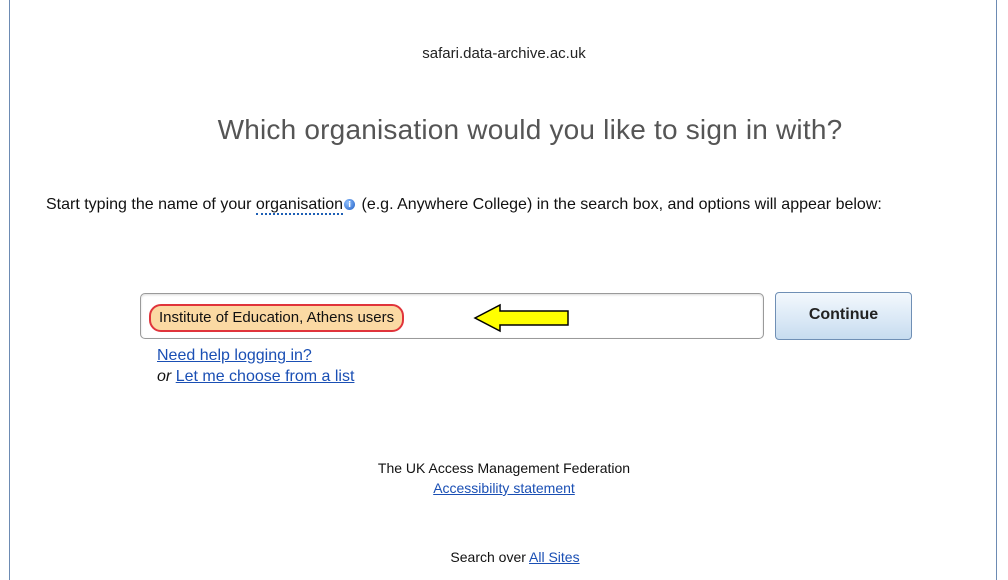 The height and width of the screenshot is (580, 1008). I want to click on info-icon: i, so click(350, 204).